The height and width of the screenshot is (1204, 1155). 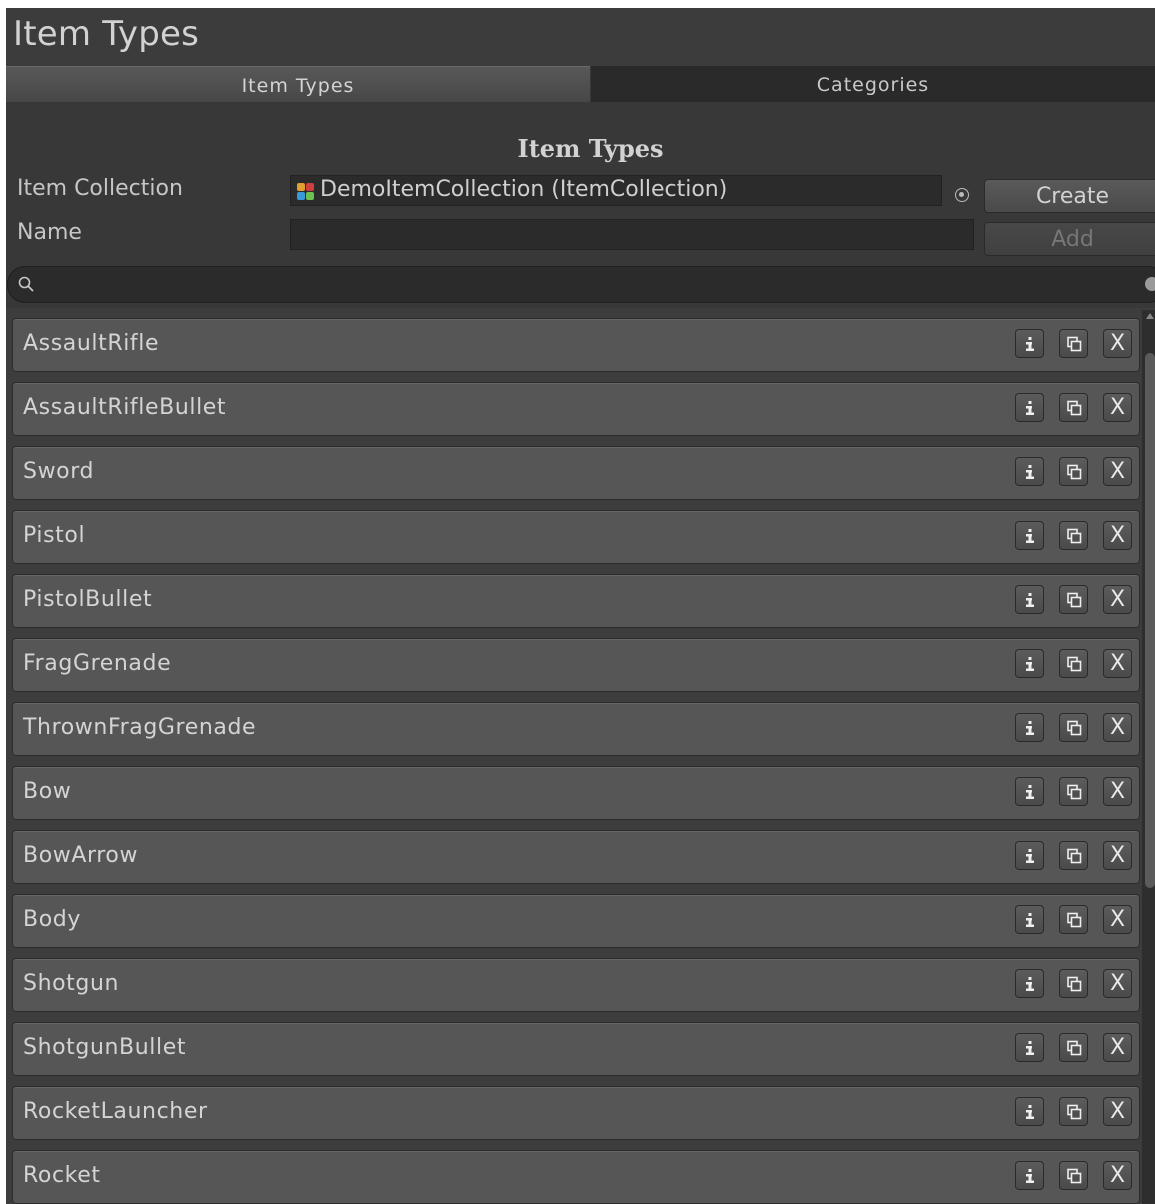 I want to click on item-type-row: FragGrenade X, so click(x=576, y=665).